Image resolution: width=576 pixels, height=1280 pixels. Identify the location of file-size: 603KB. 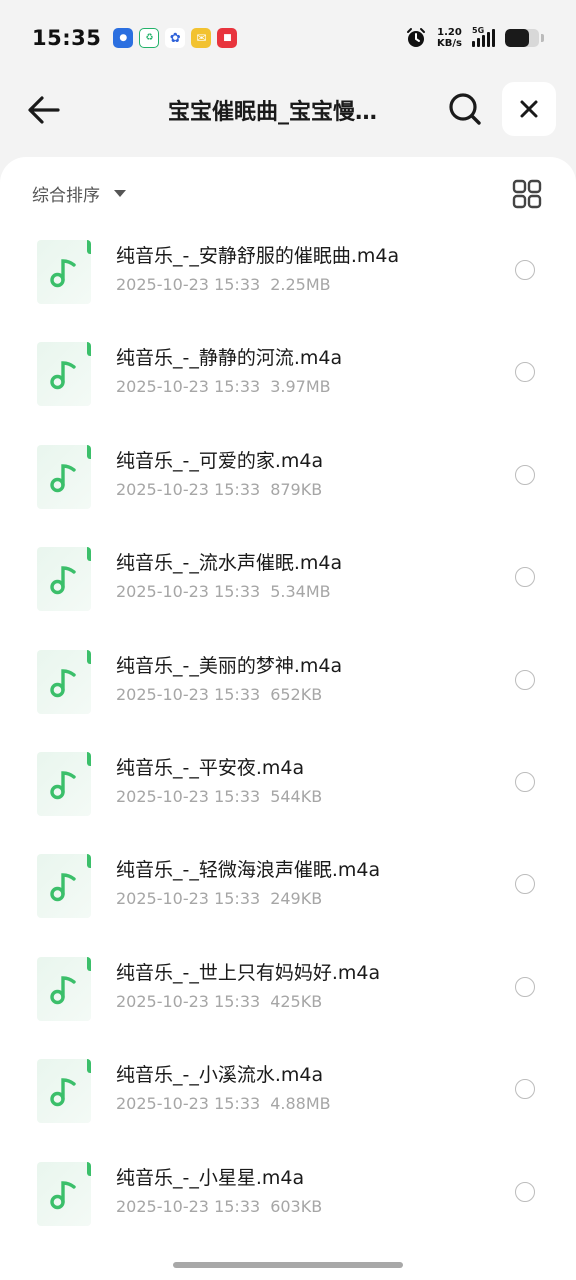
(296, 1206).